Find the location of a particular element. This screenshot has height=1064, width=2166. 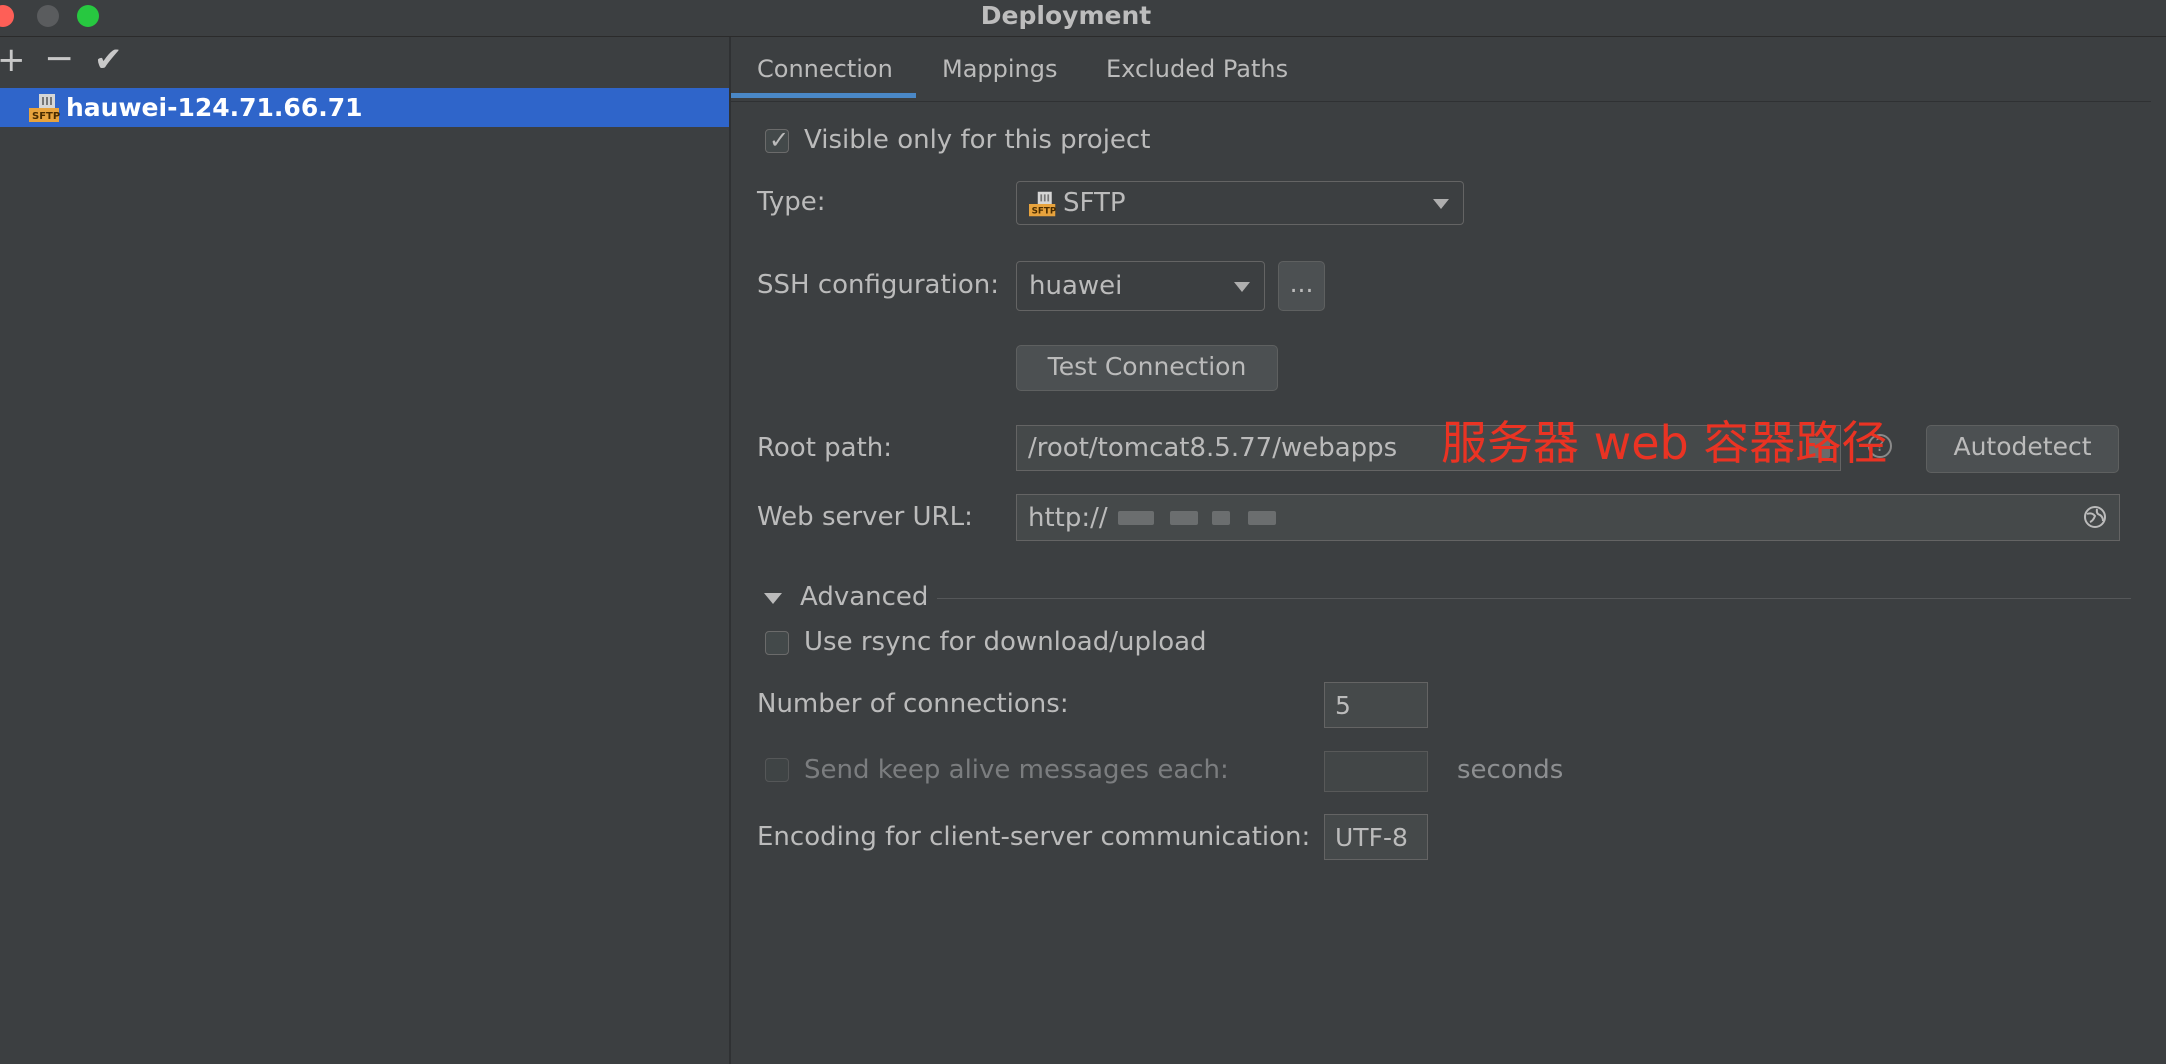

keep-alive-label: Send keep alive messages each: is located at coordinates (1016, 770).